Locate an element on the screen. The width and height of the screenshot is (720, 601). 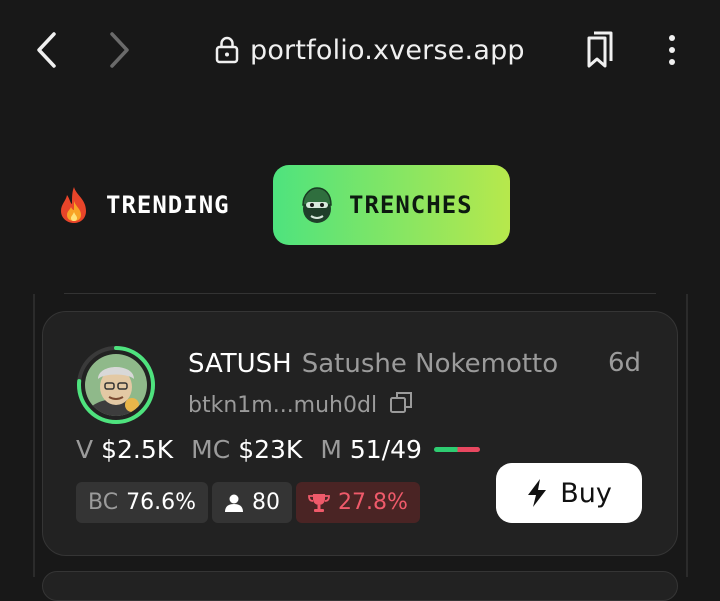
more-vertical-icon is located at coordinates (672, 50).